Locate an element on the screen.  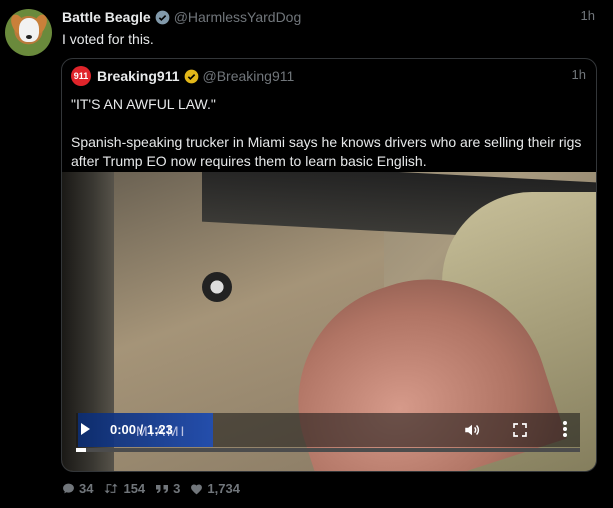
retweet-icon is located at coordinates (111, 488).